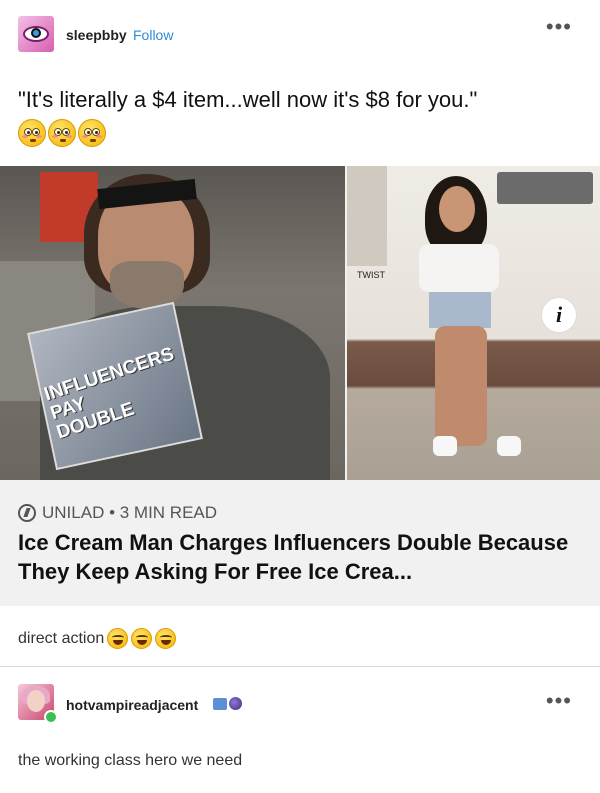  What do you see at coordinates (51, 717) in the screenshot?
I see `online-status-icon` at bounding box center [51, 717].